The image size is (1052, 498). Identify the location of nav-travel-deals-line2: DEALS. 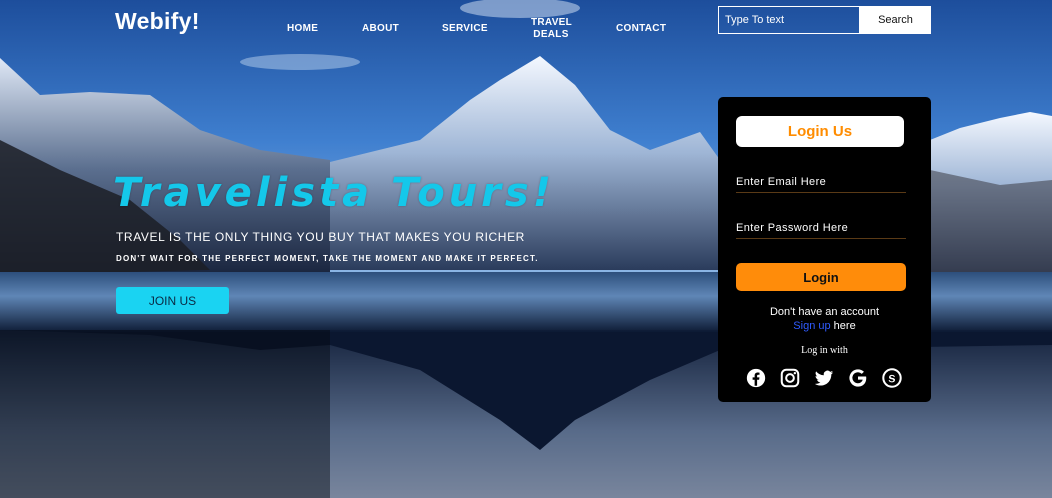
(551, 34).